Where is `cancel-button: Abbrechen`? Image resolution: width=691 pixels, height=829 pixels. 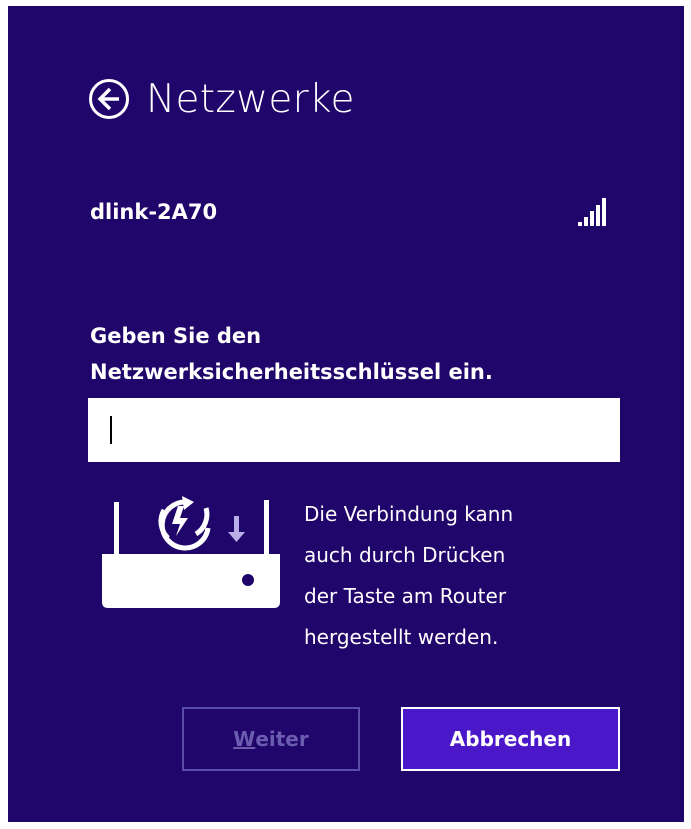 cancel-button: Abbrechen is located at coordinates (510, 739).